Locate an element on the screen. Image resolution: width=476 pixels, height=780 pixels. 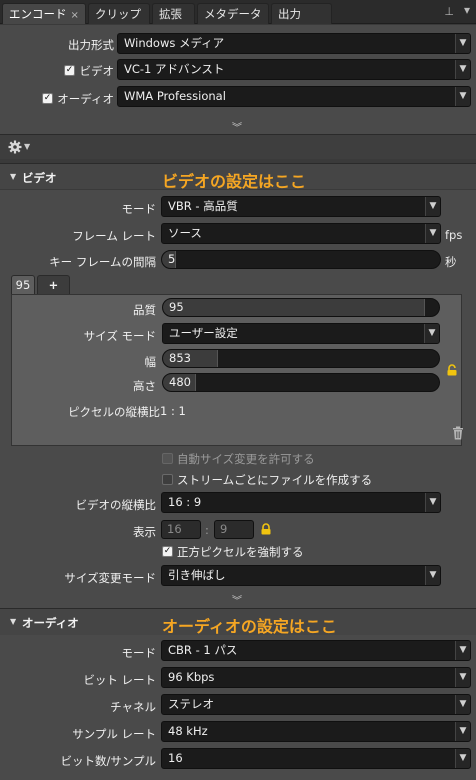
bitrate-label: ビット レート is located at coordinates (119, 680).